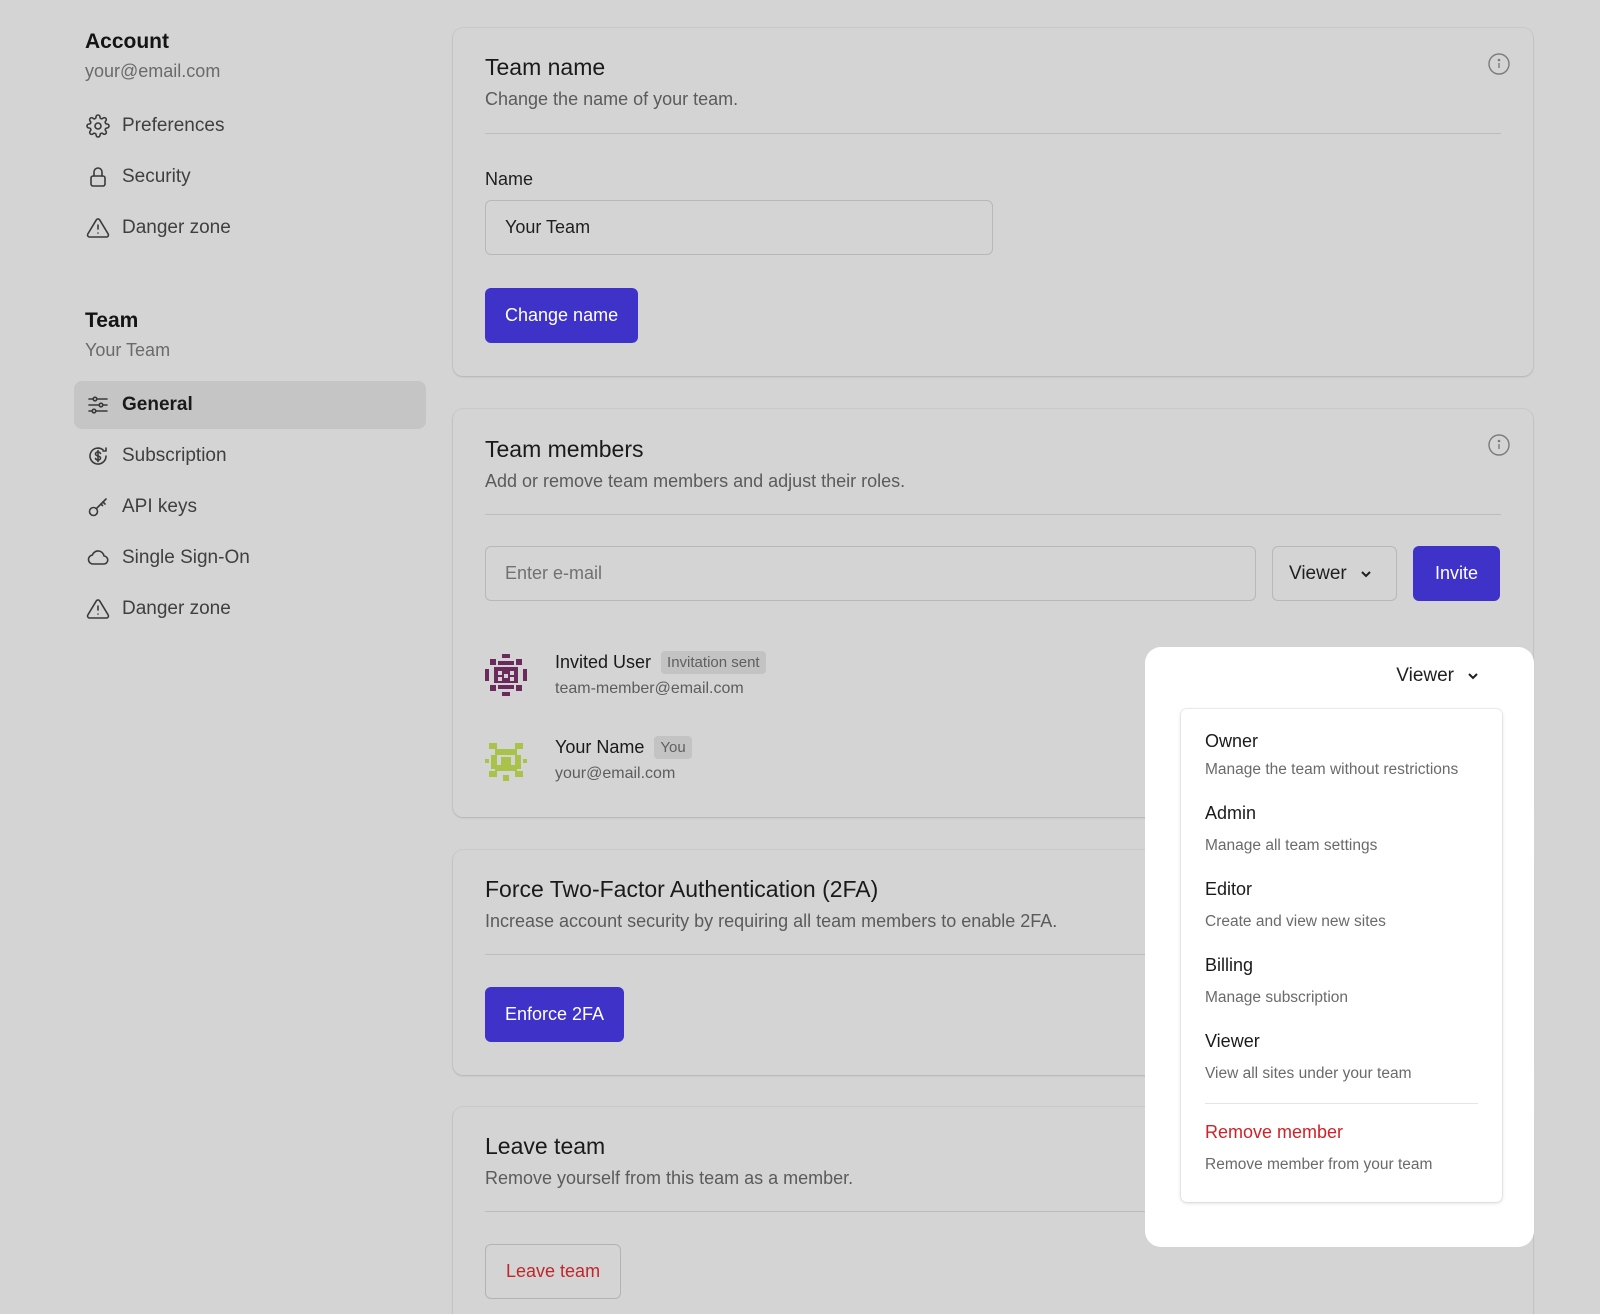 Image resolution: width=1600 pixels, height=1314 pixels. What do you see at coordinates (649, 688) in the screenshot?
I see `member-email: team-member@email.com` at bounding box center [649, 688].